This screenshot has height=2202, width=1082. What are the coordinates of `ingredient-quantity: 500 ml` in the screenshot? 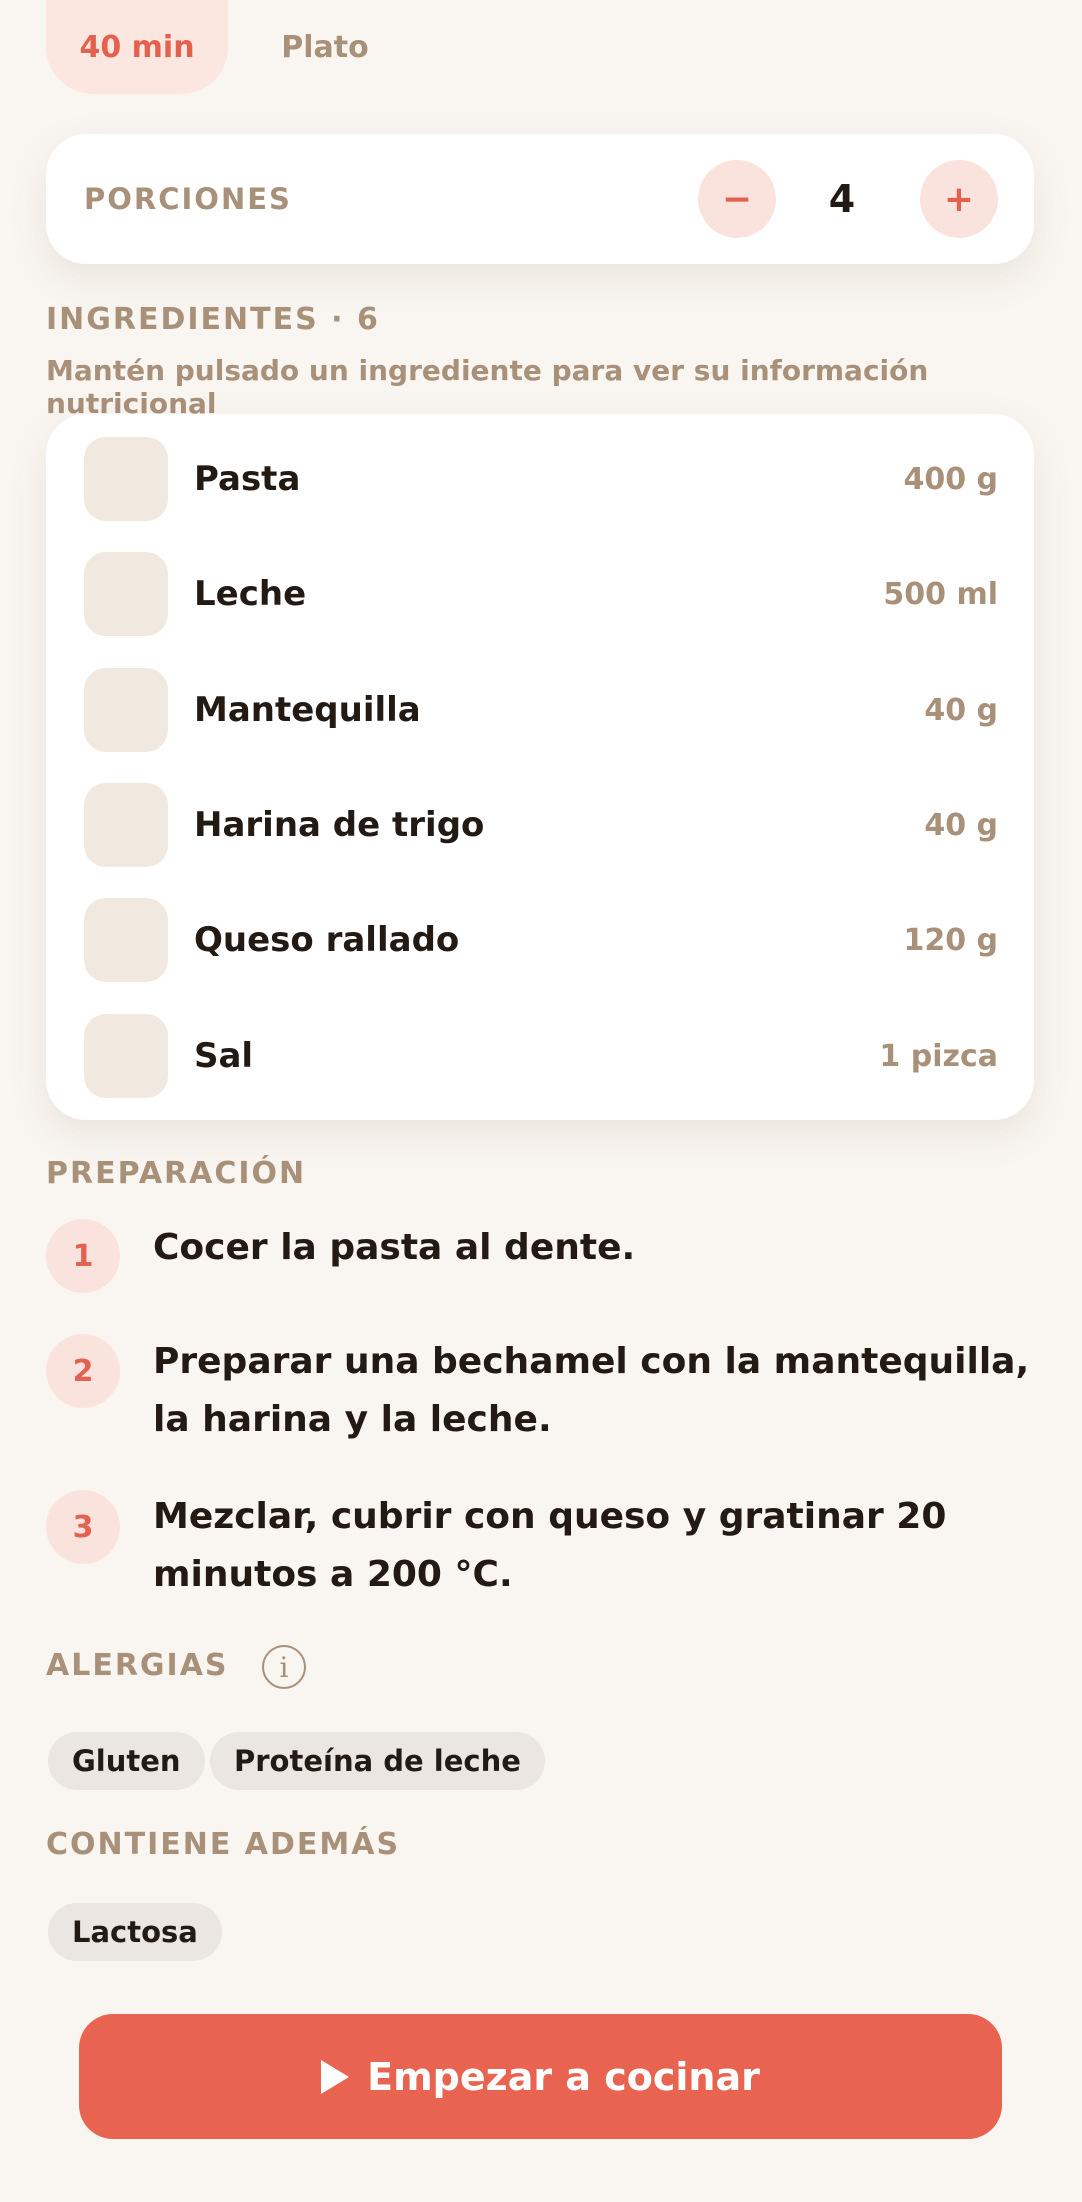 It's located at (940, 594).